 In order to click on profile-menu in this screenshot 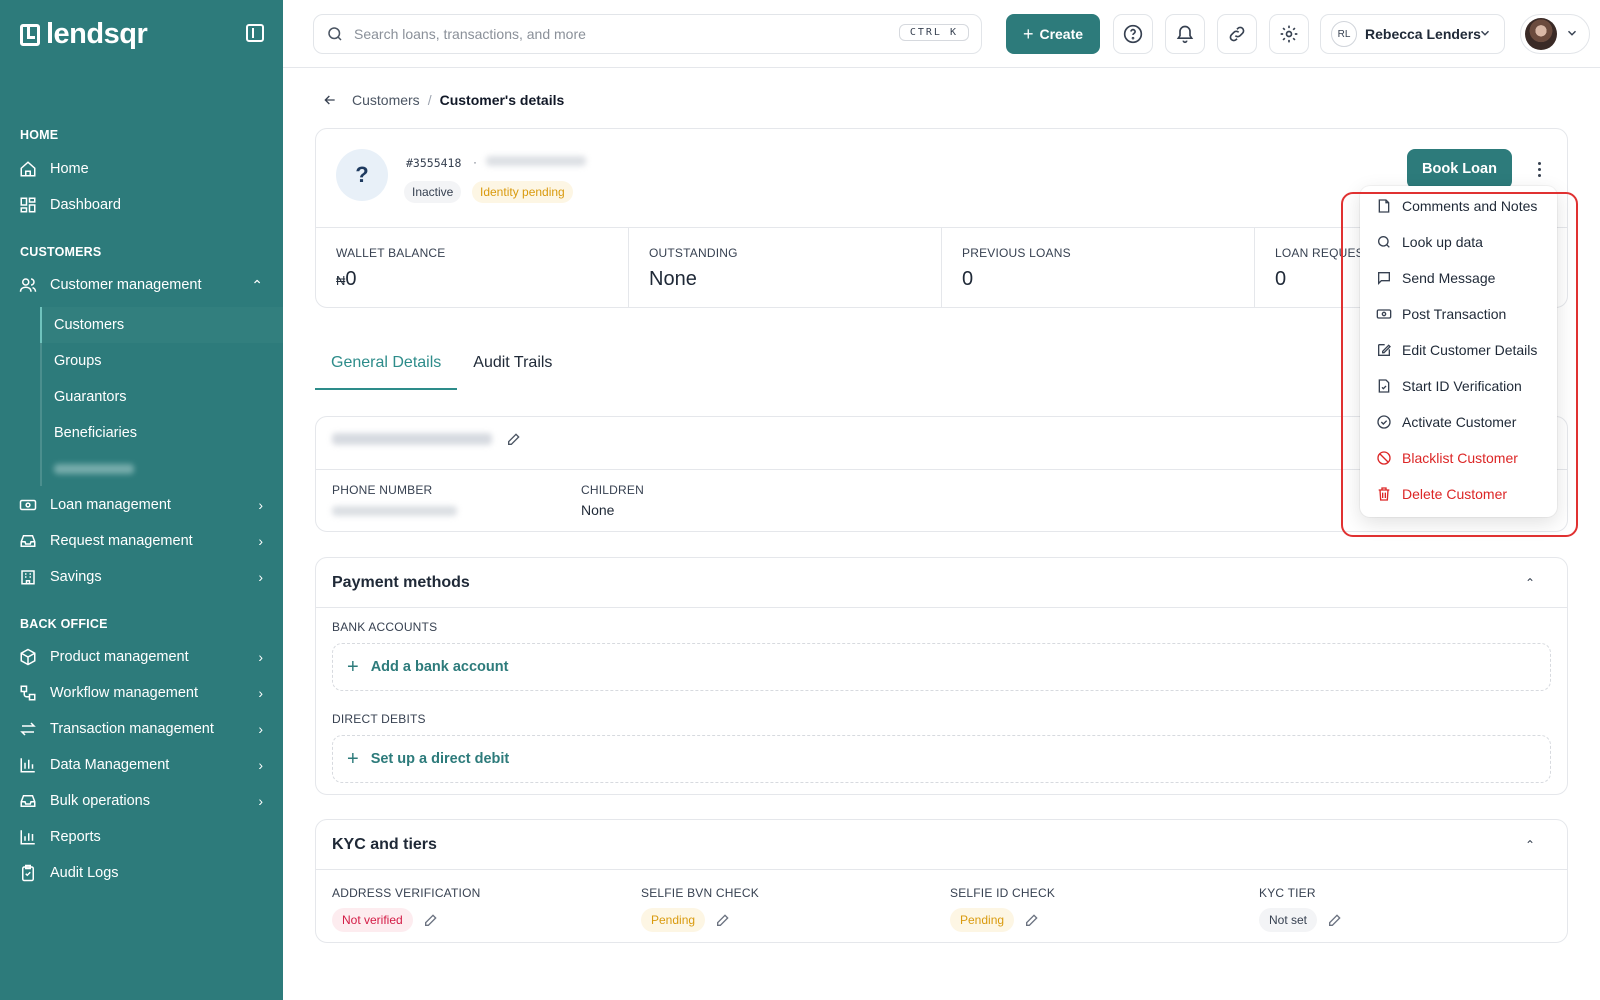, I will do `click(1555, 34)`.